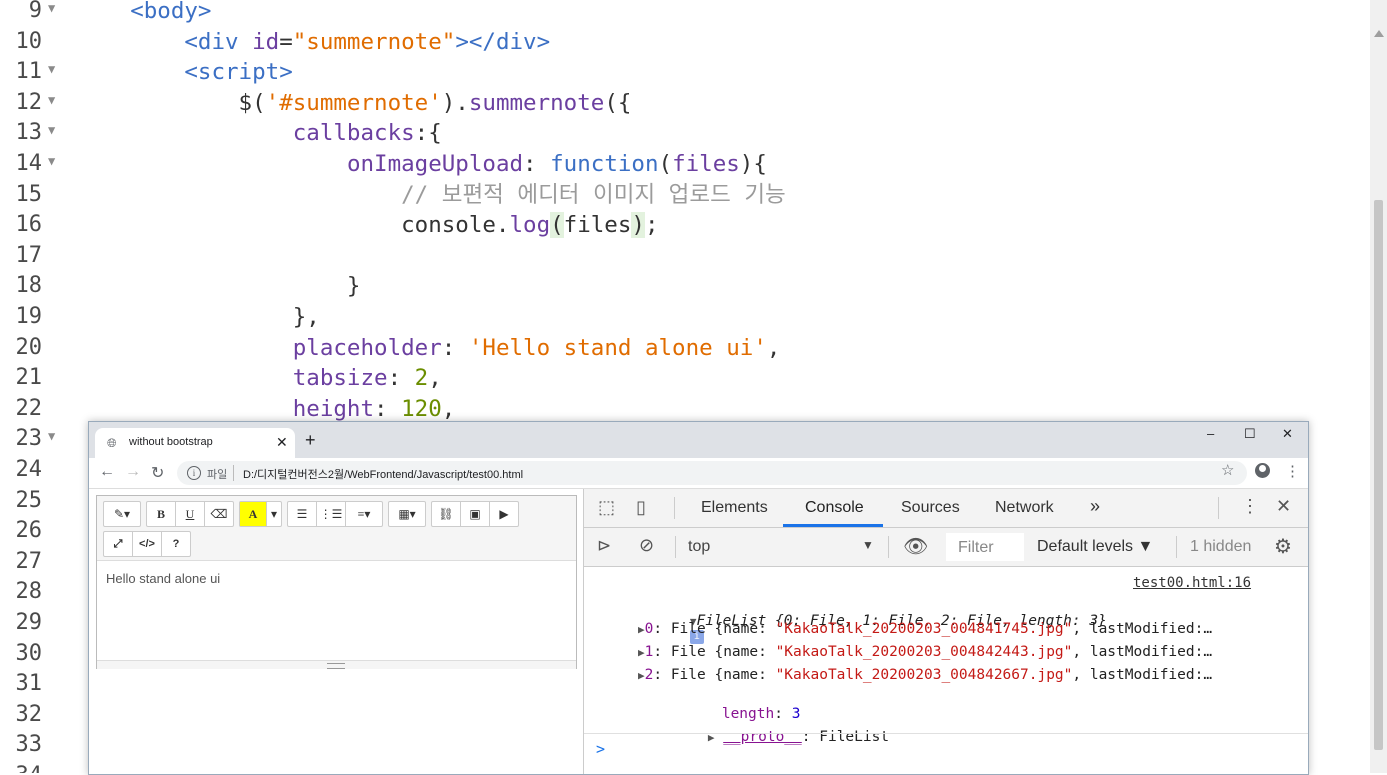 This screenshot has width=1387, height=775. What do you see at coordinates (763, 737) in the screenshot?
I see `proto-entry: ▶ __proto__: FileList` at bounding box center [763, 737].